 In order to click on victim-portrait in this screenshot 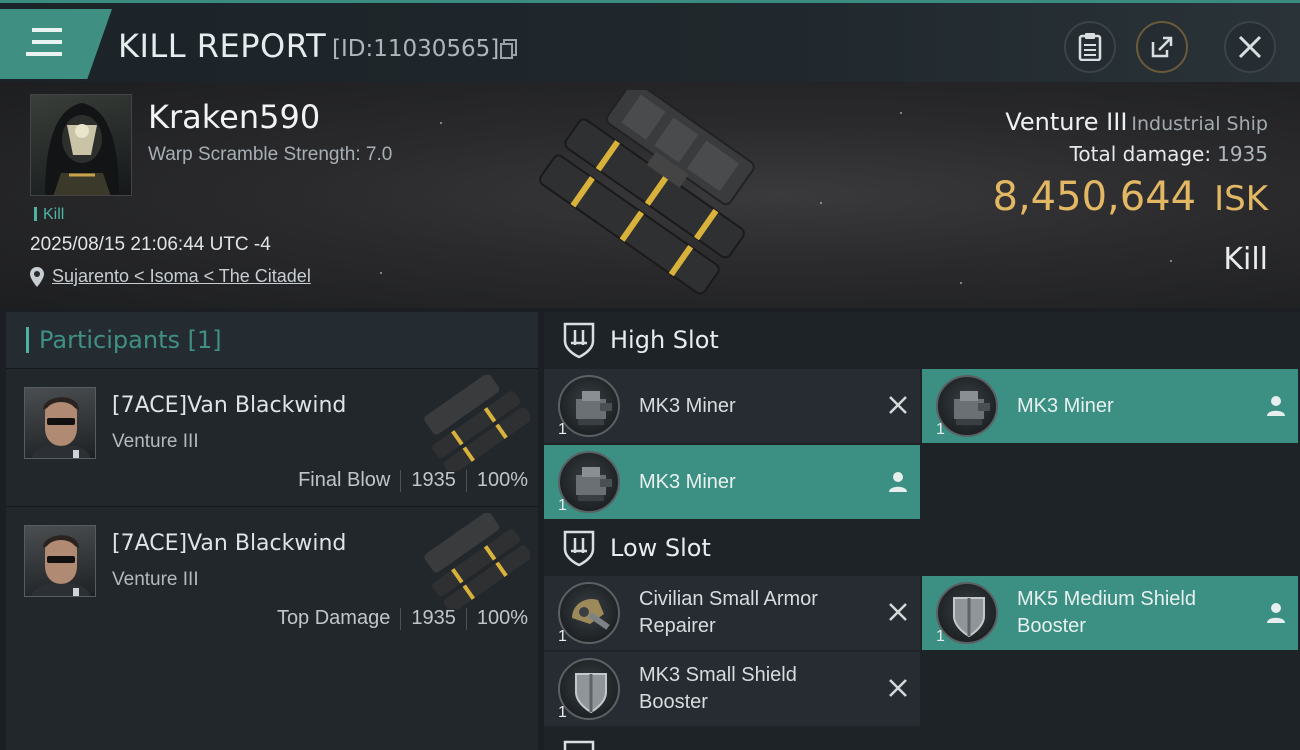, I will do `click(81, 145)`.